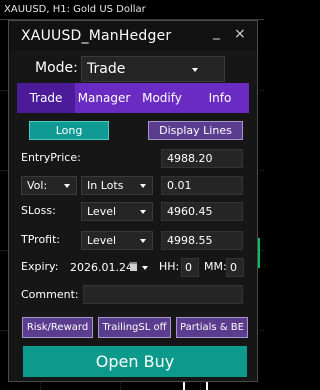  Describe the element at coordinates (235, 267) in the screenshot. I see `mm-input: 0` at that location.